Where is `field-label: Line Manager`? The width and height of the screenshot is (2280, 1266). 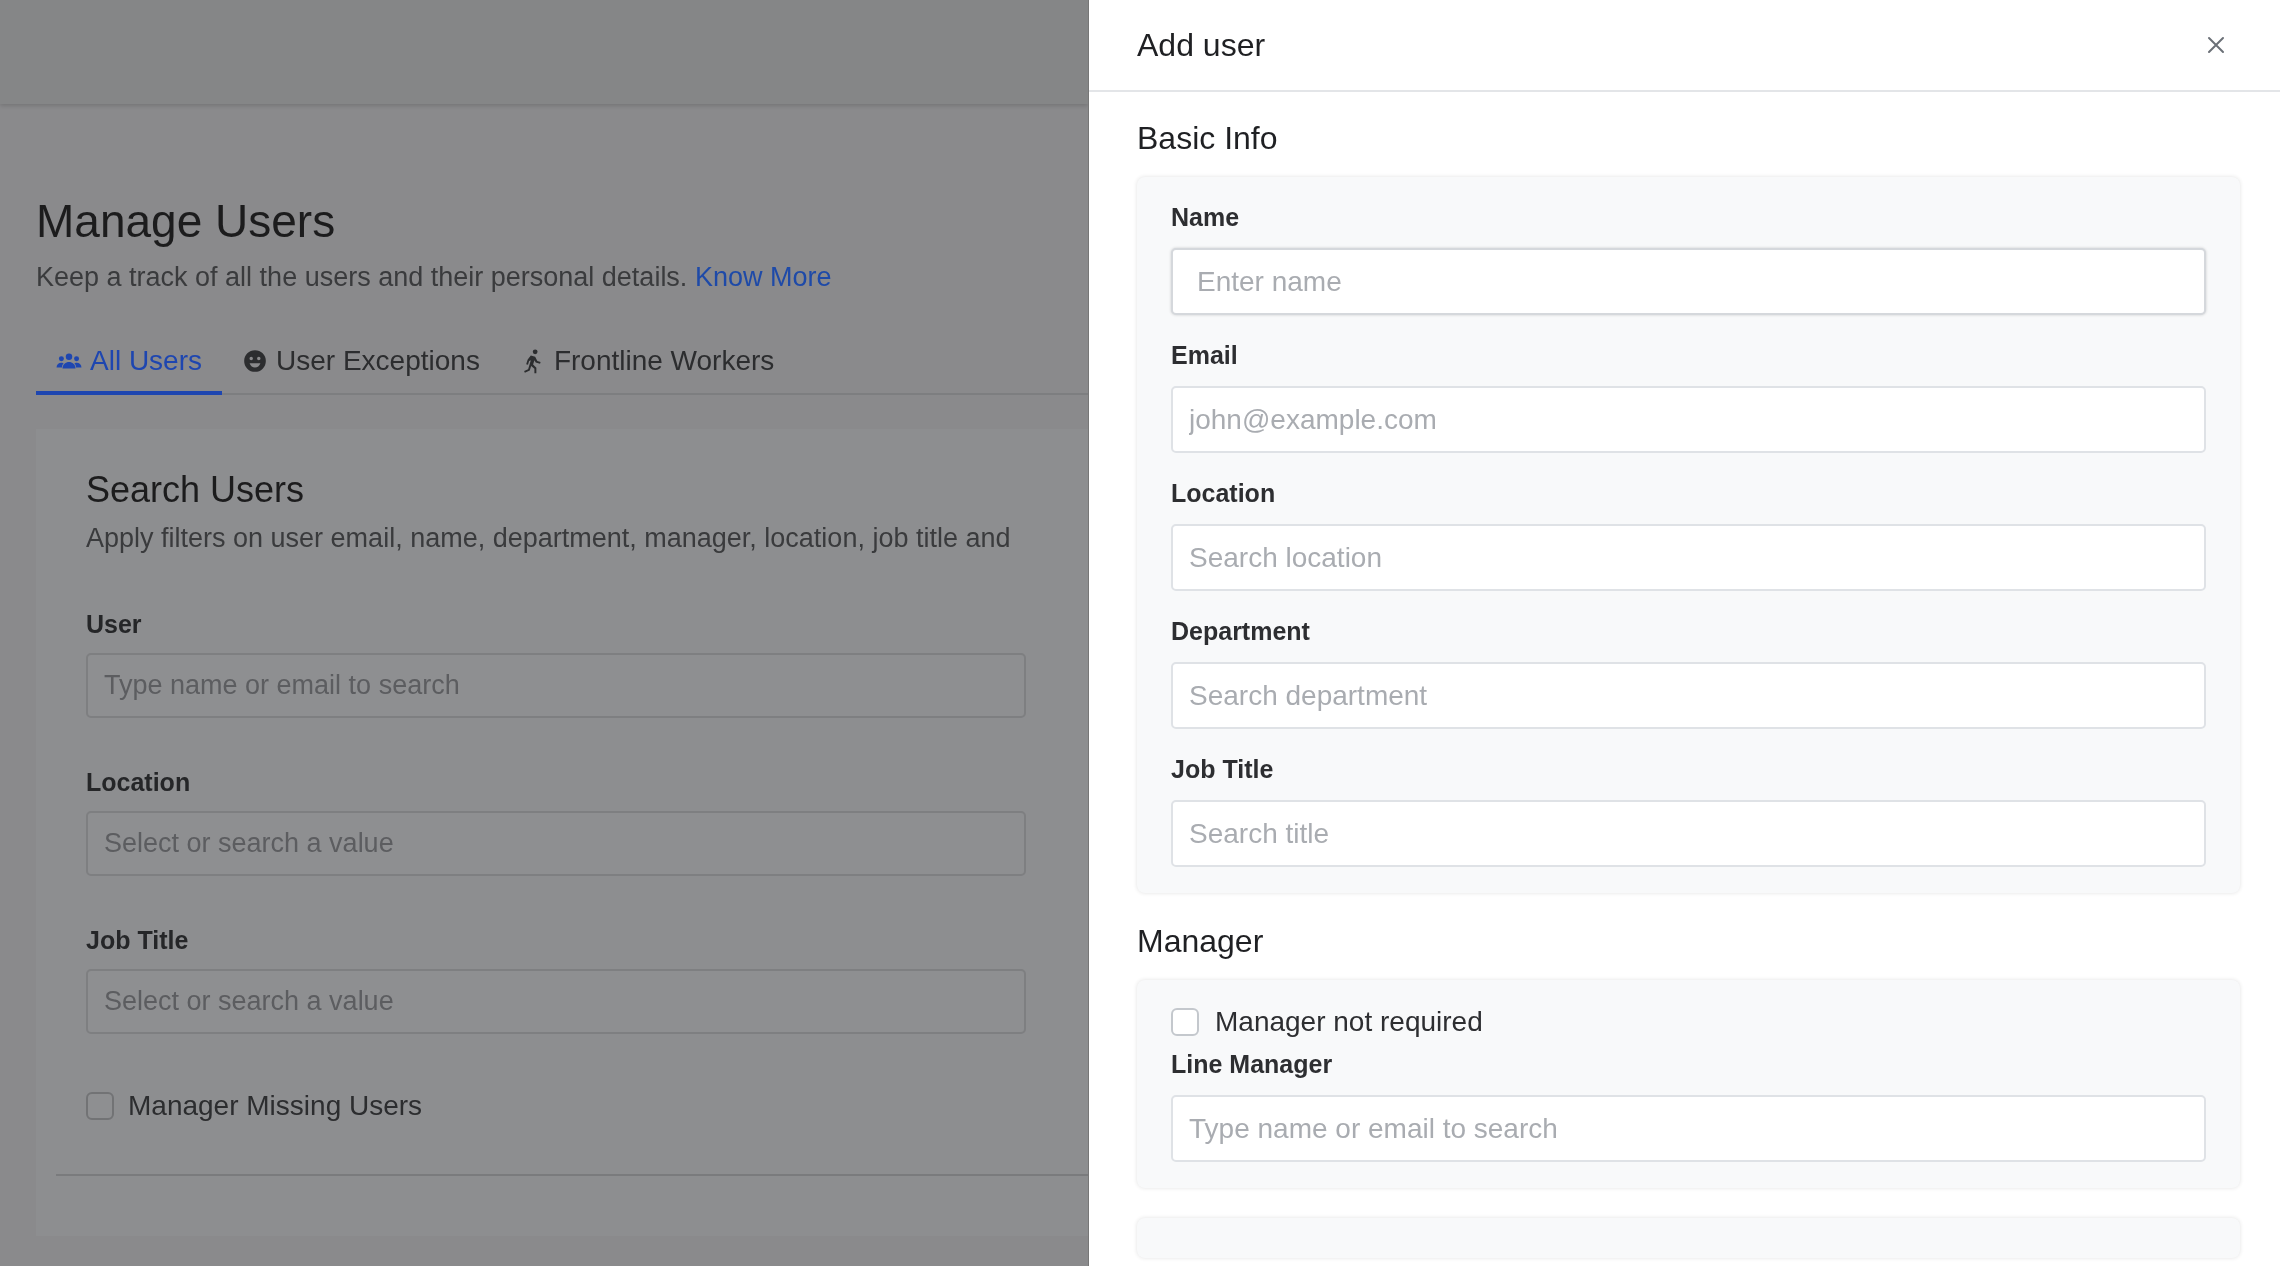
field-label: Line Manager is located at coordinates (1252, 1064).